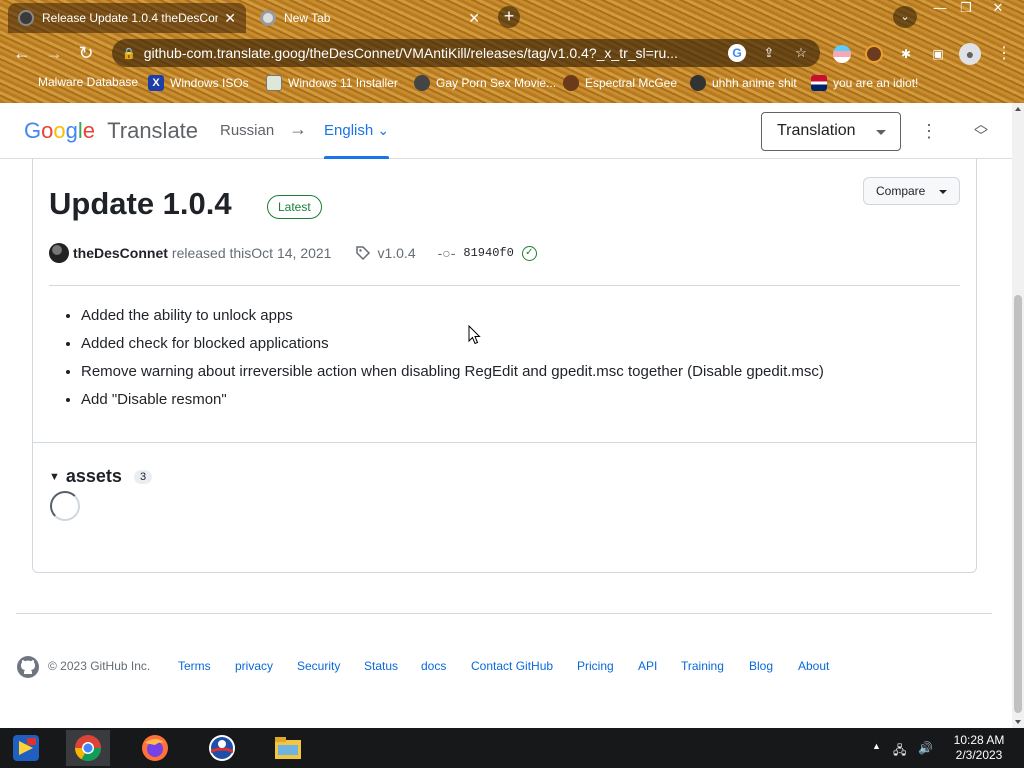 This screenshot has width=1024, height=768. Describe the element at coordinates (929, 131) in the screenshot. I see `more-options-icon: ⋮` at that location.